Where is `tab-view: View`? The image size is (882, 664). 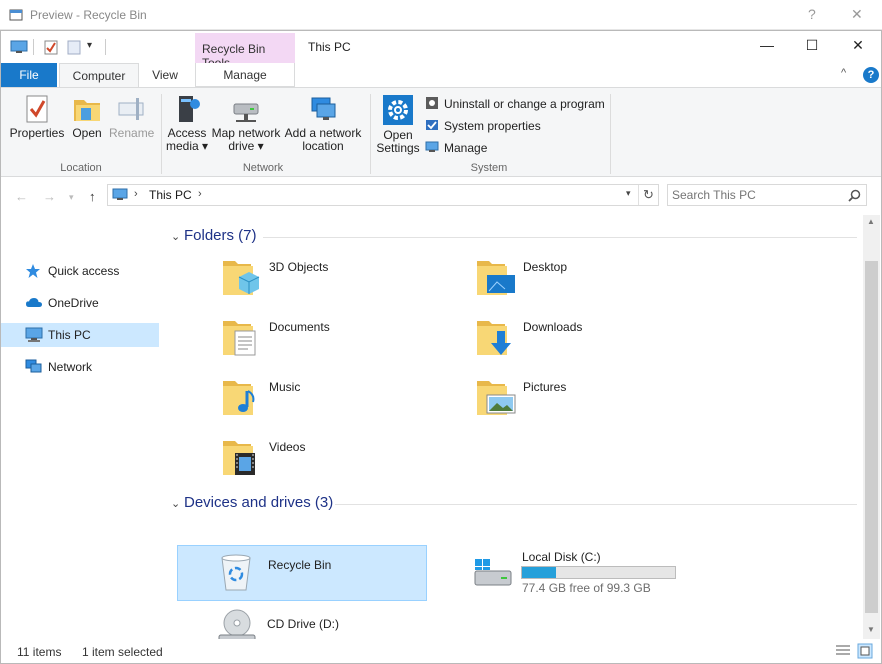 tab-view: View is located at coordinates (165, 75).